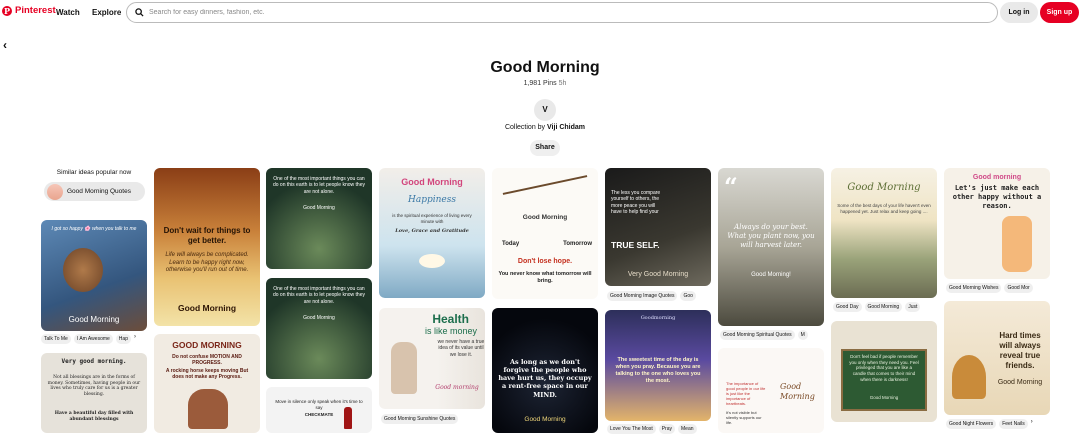  I want to click on pin-tags: Love You The Most Pray Mean, so click(659, 429).